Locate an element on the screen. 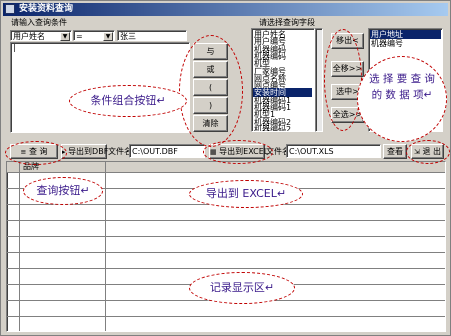  file-xls-value: C:\OUT.XLS is located at coordinates (311, 151).